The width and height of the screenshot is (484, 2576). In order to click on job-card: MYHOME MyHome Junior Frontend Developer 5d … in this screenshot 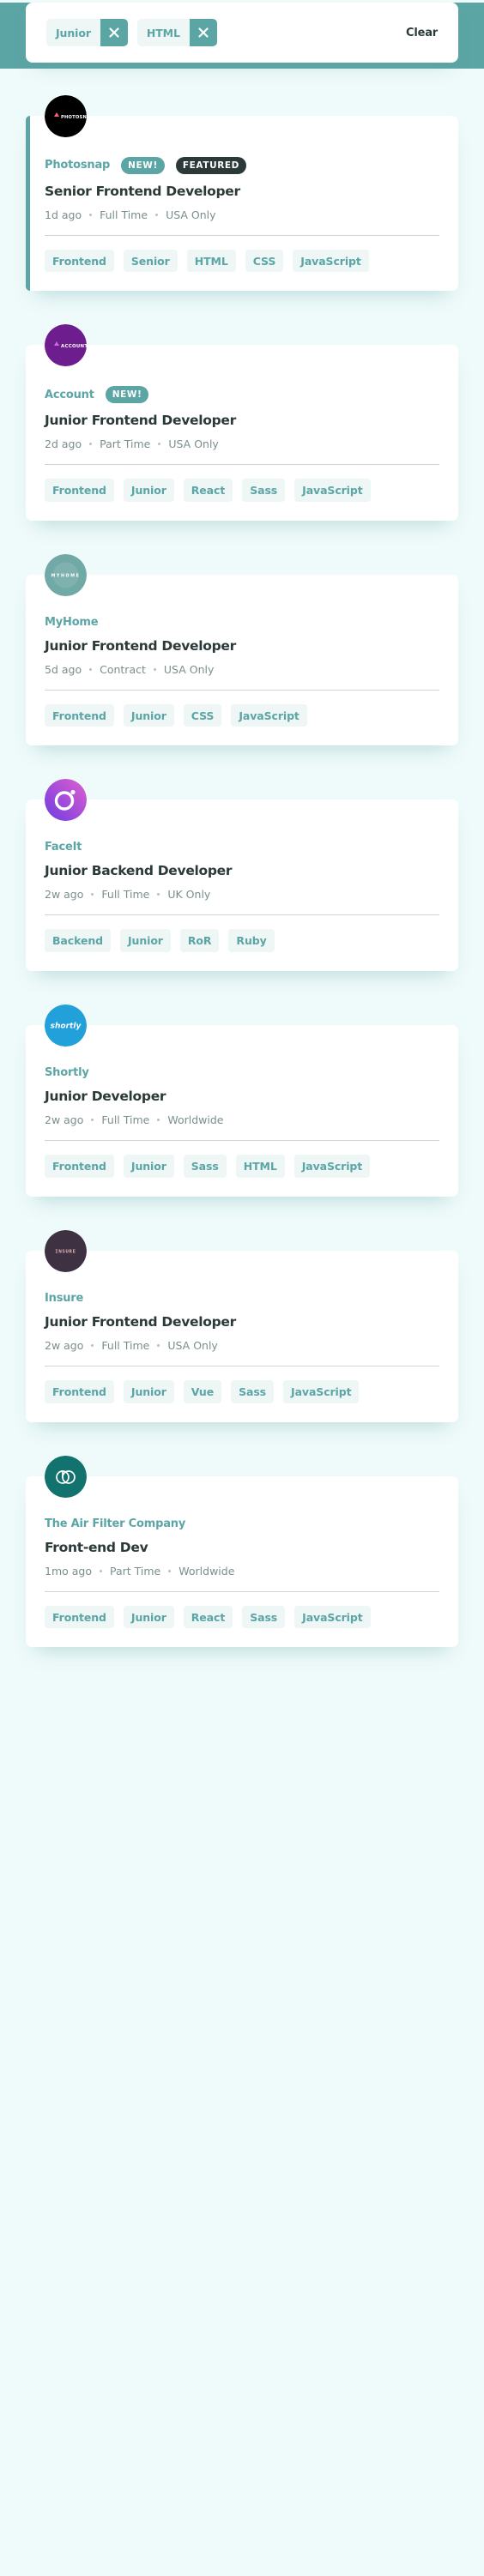, I will do `click(242, 649)`.